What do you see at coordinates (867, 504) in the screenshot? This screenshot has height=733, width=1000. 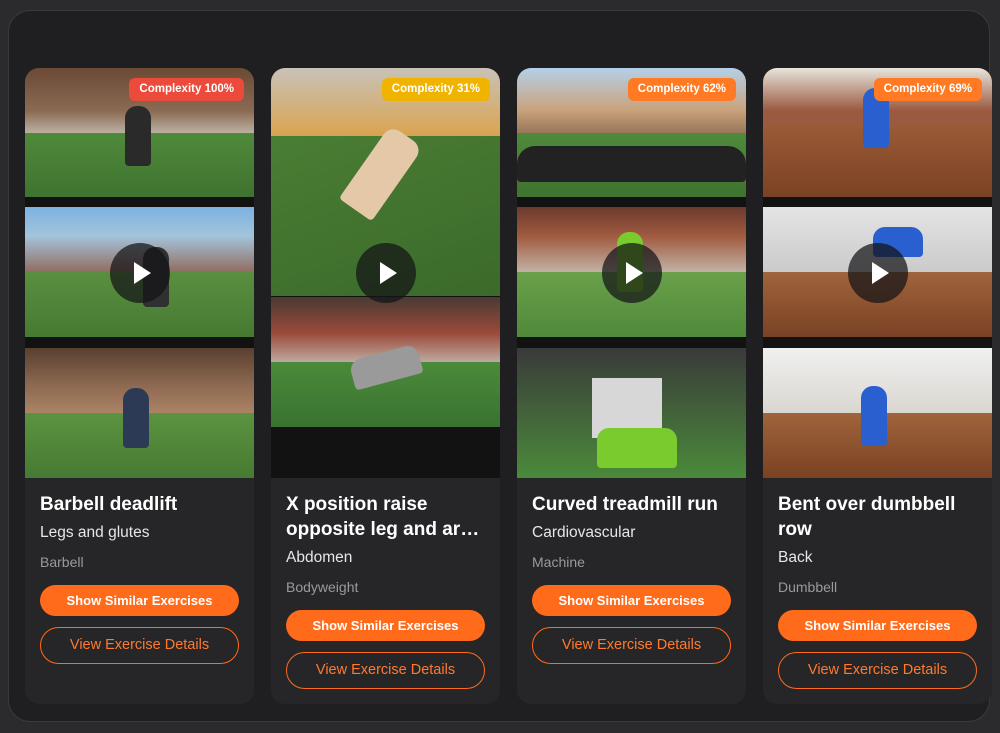 I see `exercise-title: Bent over dumbbell` at bounding box center [867, 504].